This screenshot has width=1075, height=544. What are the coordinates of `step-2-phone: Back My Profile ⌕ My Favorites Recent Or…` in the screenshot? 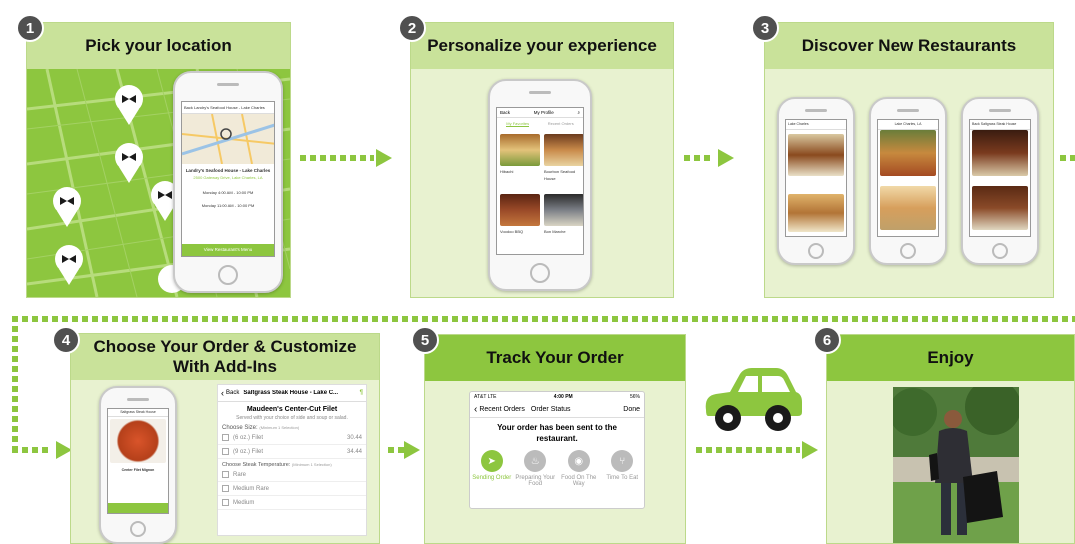 It's located at (540, 185).